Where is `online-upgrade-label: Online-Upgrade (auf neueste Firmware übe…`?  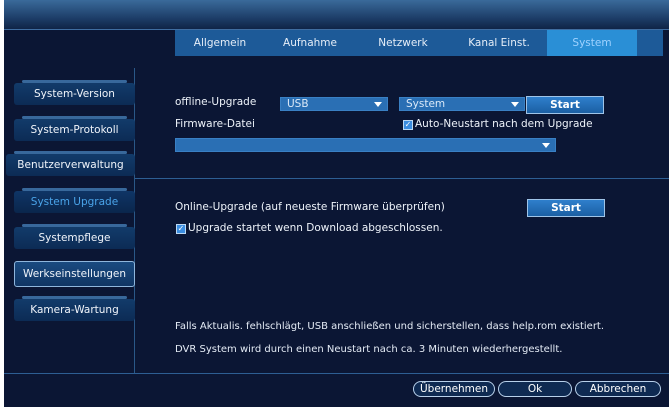 online-upgrade-label: Online-Upgrade (auf neueste Firmware übe… is located at coordinates (310, 207).